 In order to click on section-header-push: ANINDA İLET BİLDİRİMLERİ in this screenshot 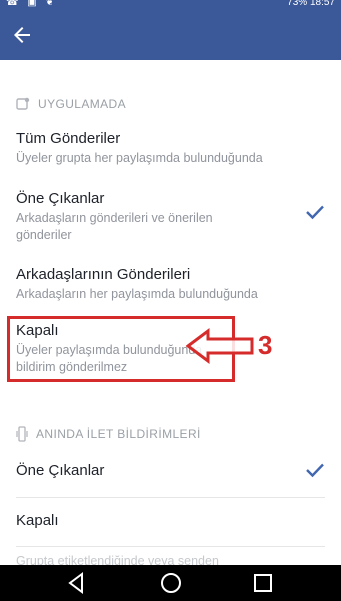, I will do `click(108, 434)`.